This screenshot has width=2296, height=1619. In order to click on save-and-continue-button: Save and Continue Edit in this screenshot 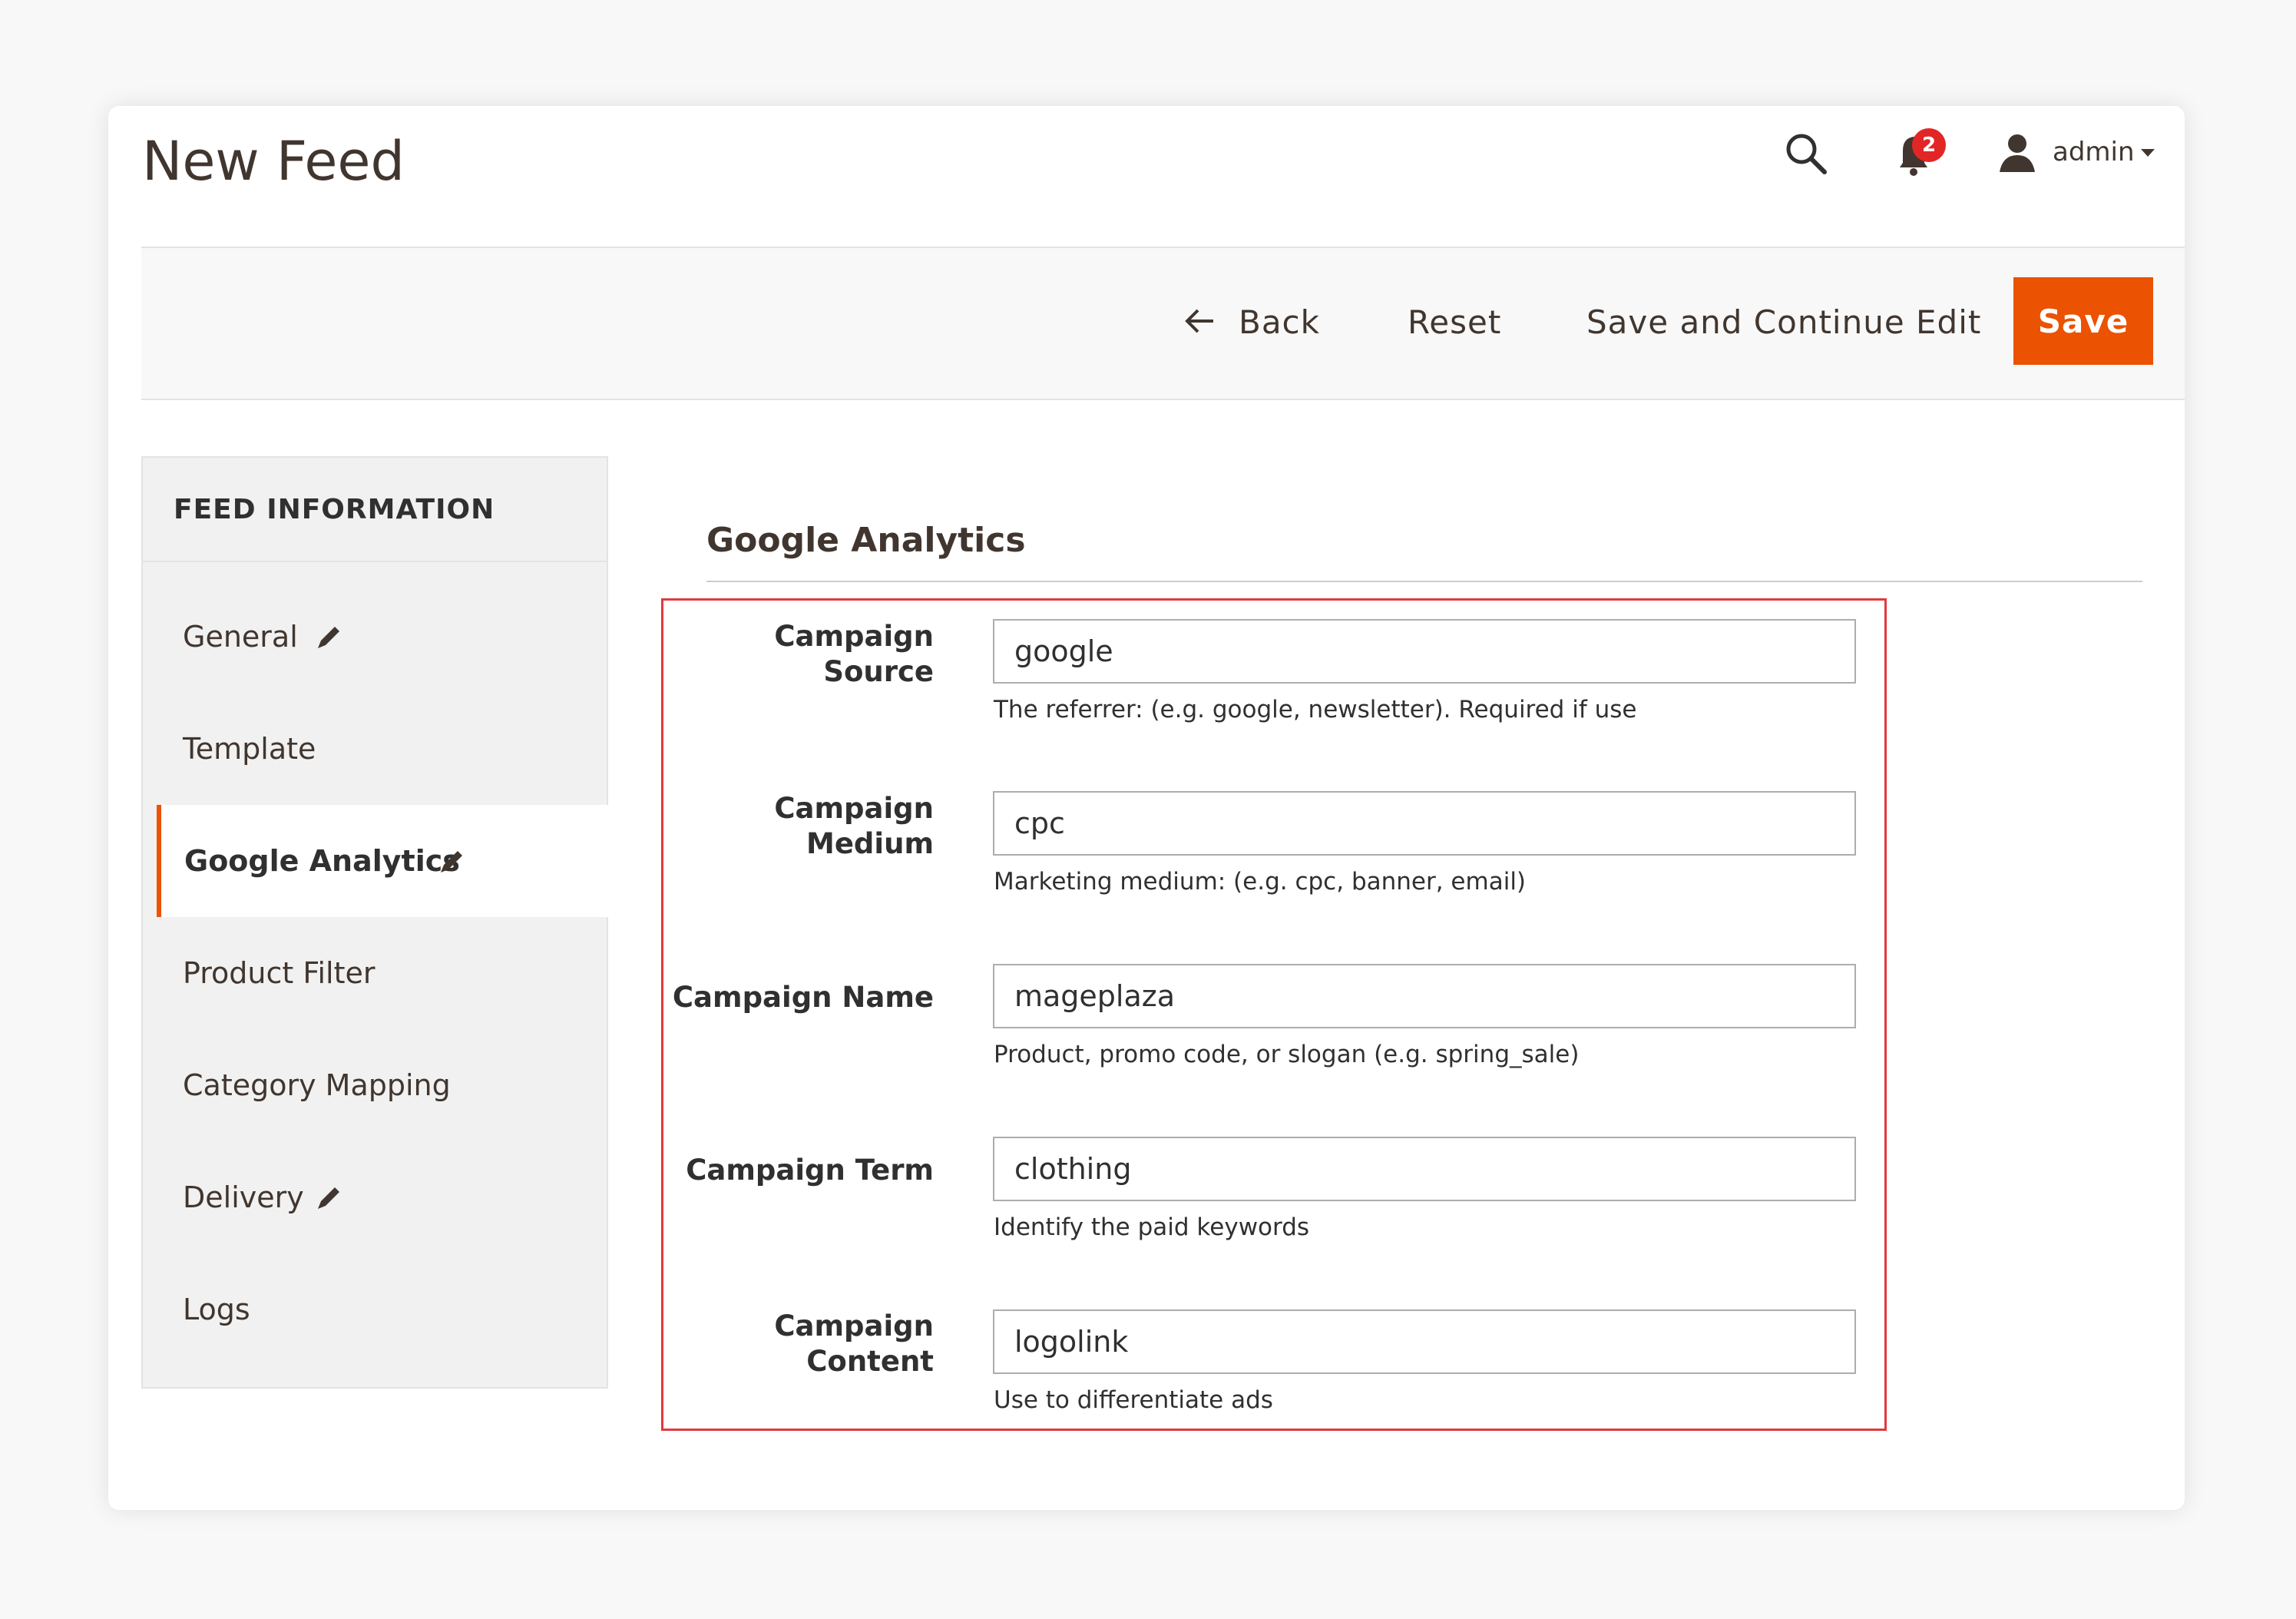, I will do `click(1783, 322)`.